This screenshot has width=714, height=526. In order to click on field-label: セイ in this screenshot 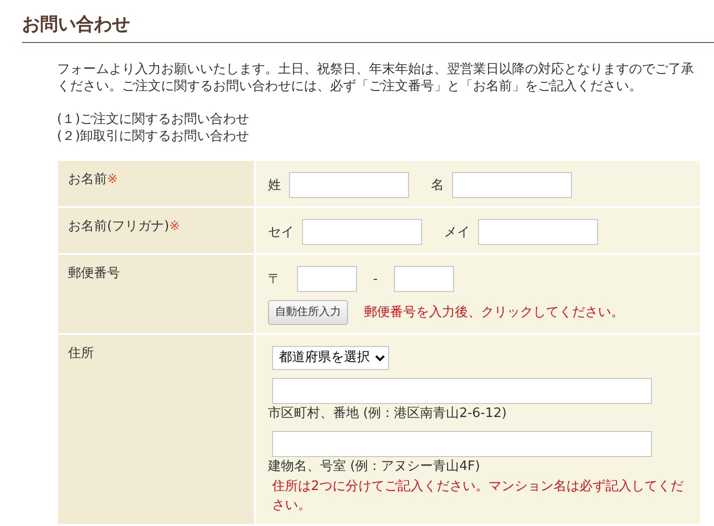, I will do `click(281, 233)`.